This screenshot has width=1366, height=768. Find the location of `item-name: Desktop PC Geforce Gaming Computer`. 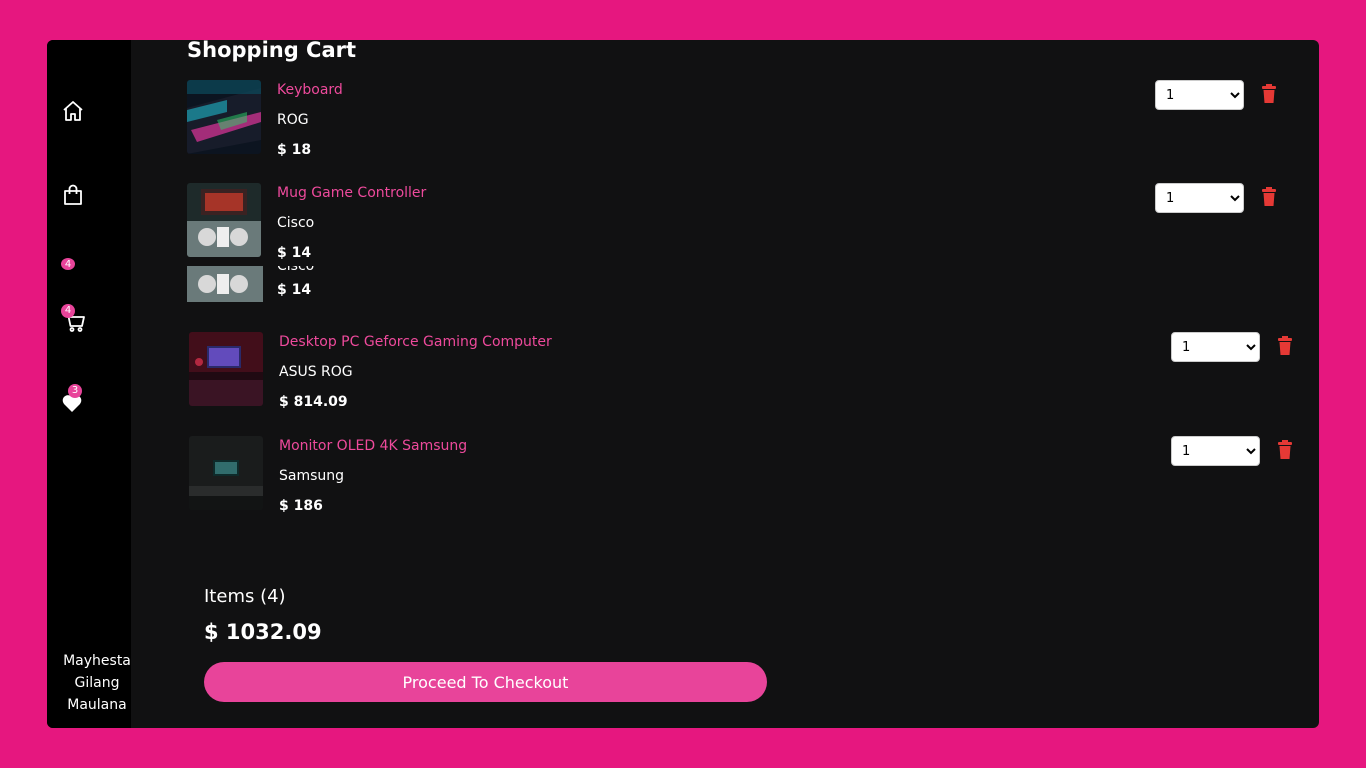

item-name: Desktop PC Geforce Gaming Computer is located at coordinates (415, 342).